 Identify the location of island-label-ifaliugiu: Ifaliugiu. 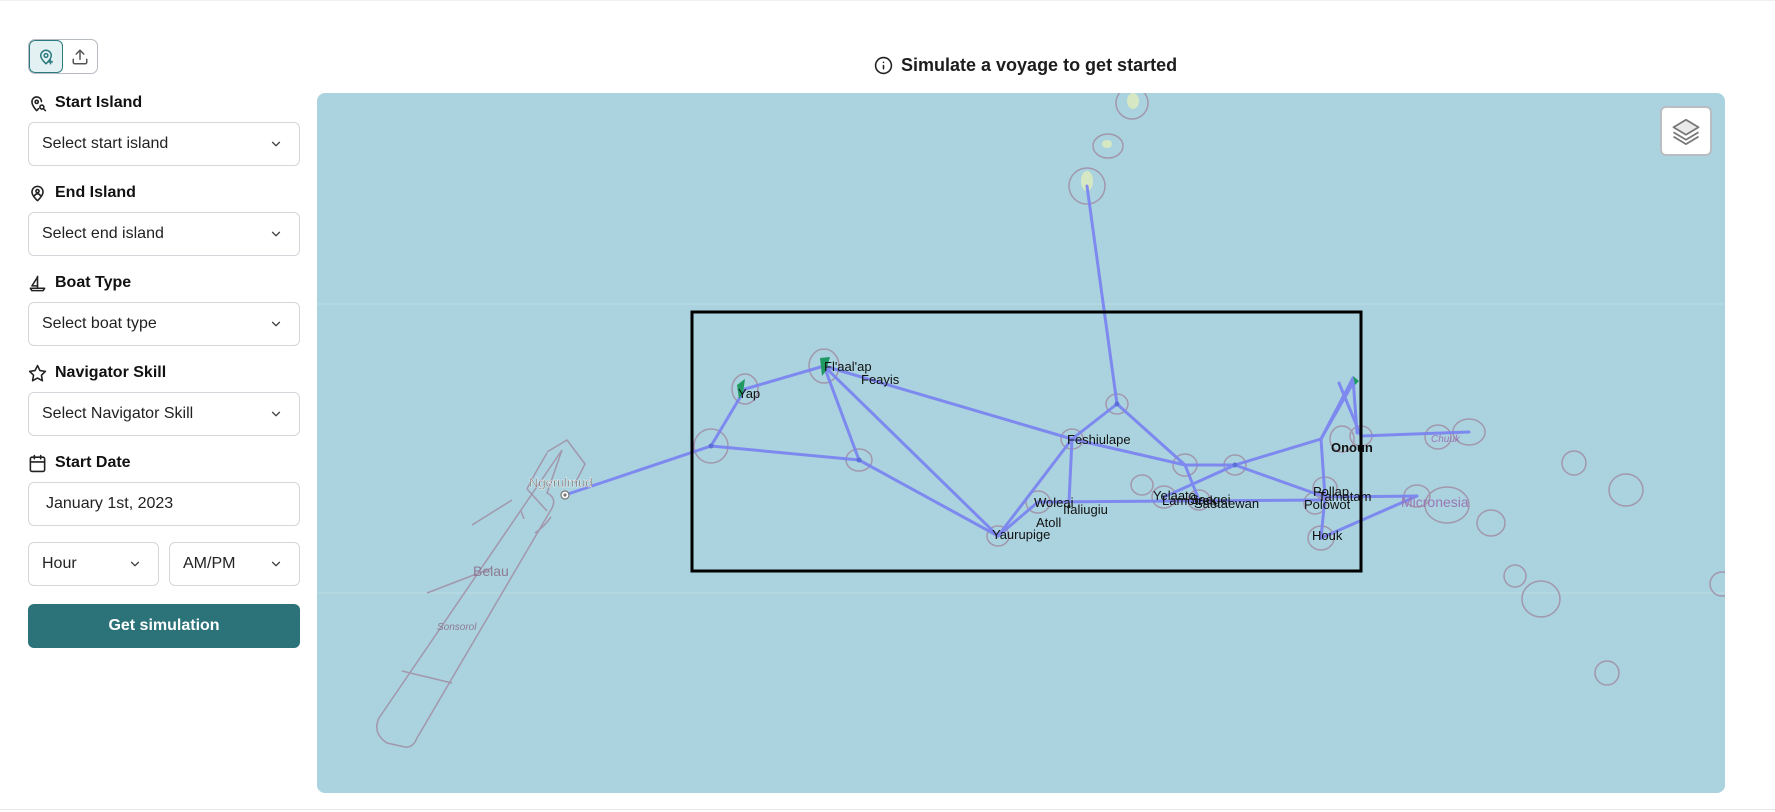
(1085, 509).